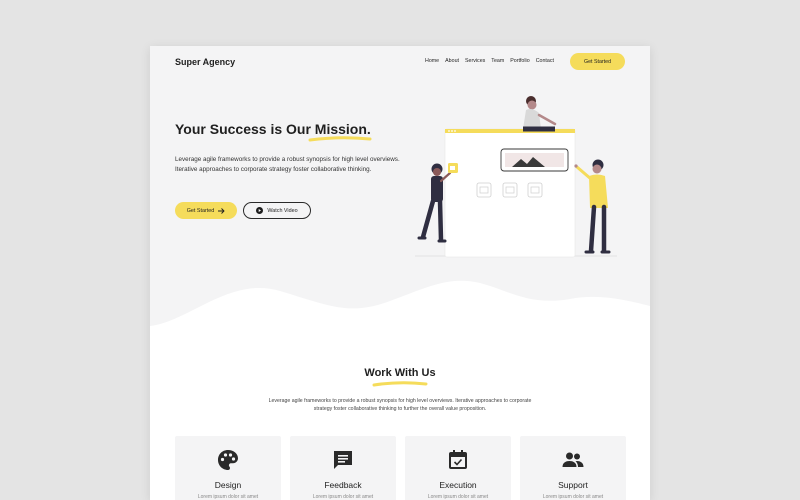 The height and width of the screenshot is (500, 800). What do you see at coordinates (221, 210) in the screenshot?
I see `arrow-right-icon` at bounding box center [221, 210].